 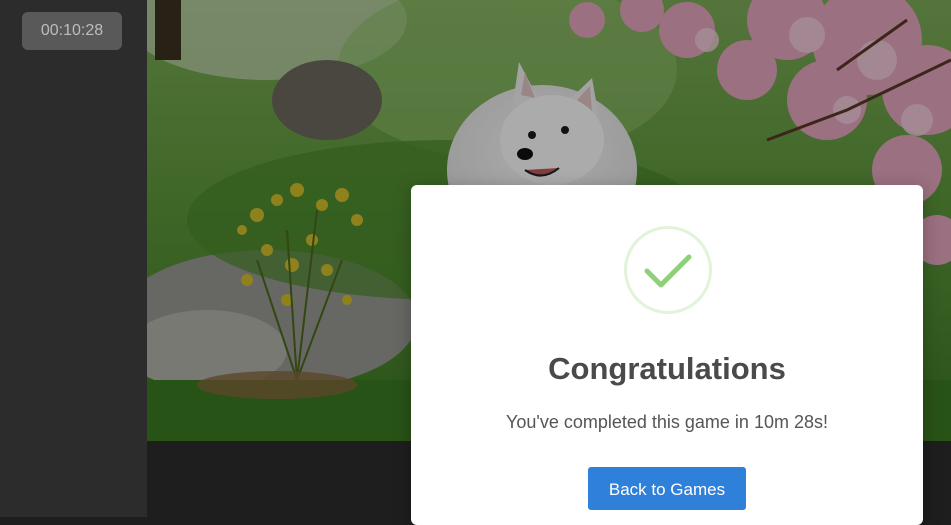 What do you see at coordinates (667, 488) in the screenshot?
I see `back-to-games-button: Back to Games` at bounding box center [667, 488].